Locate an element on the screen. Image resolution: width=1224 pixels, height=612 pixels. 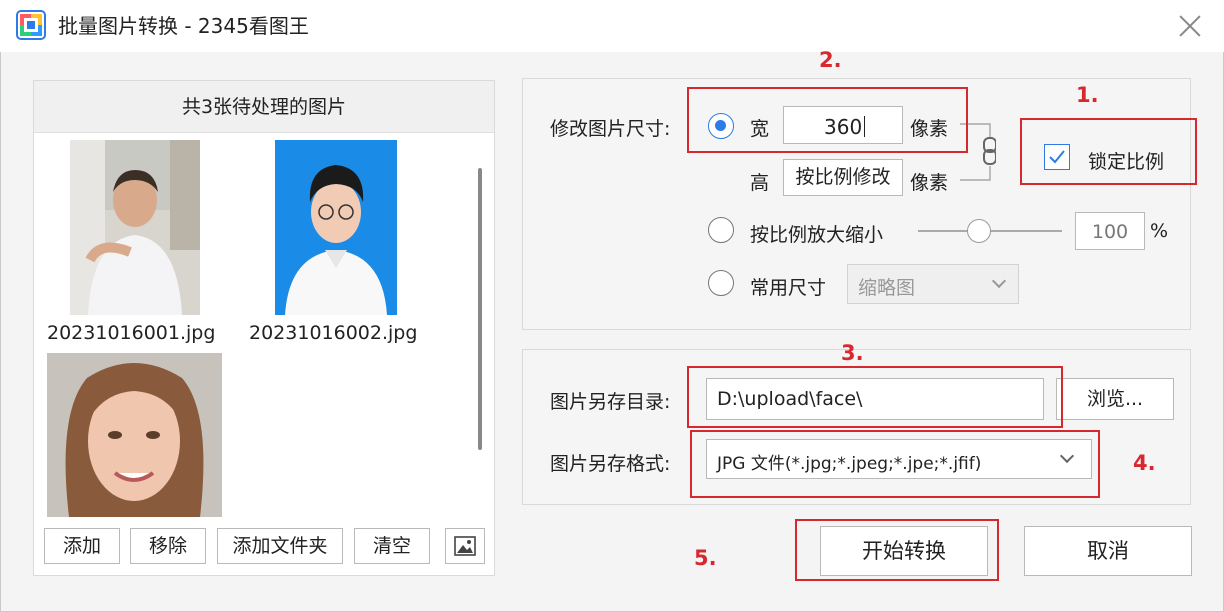
annotation-number-4: 4. is located at coordinates (1144, 463).